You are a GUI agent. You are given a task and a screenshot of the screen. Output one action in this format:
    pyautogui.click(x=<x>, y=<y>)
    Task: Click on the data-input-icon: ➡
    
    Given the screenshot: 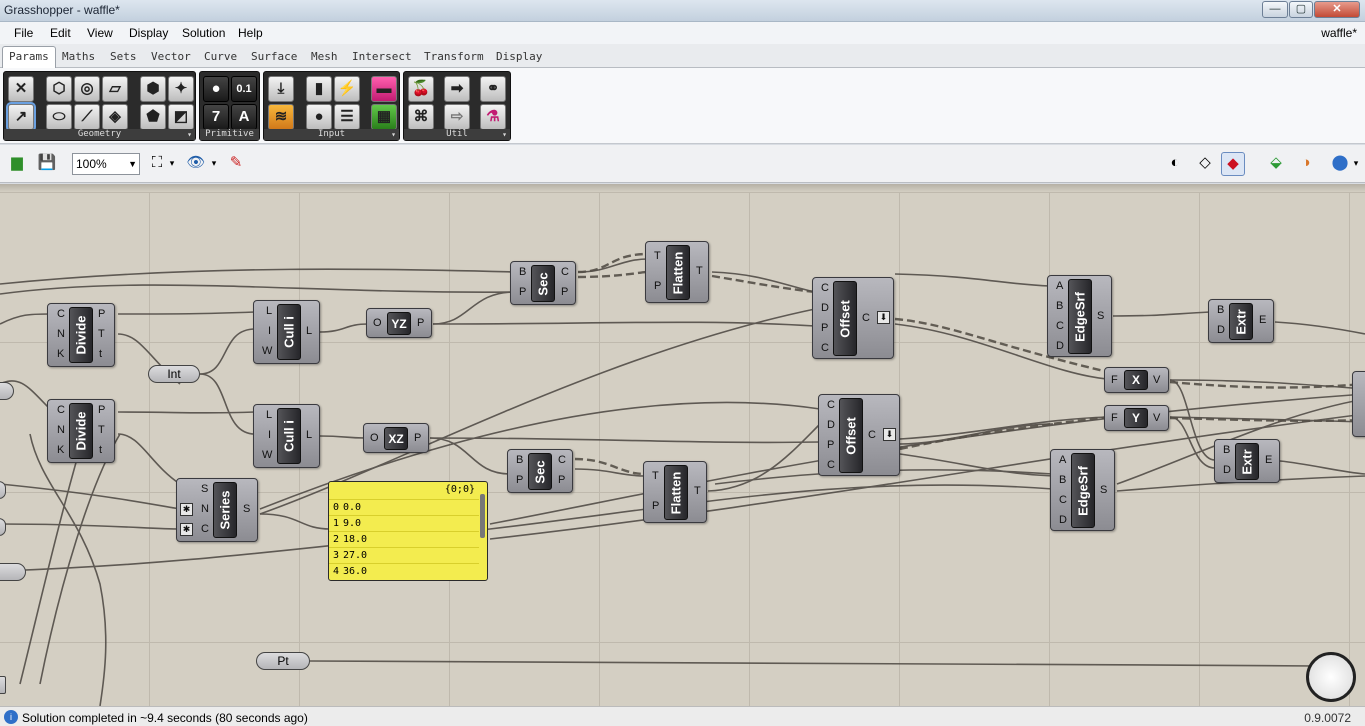 What is the action you would take?
    pyautogui.click(x=457, y=89)
    